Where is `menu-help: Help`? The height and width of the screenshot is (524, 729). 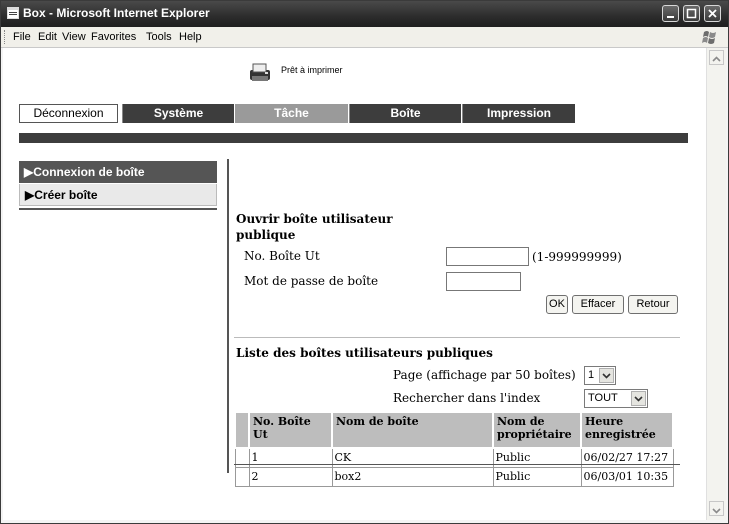 menu-help: Help is located at coordinates (190, 37).